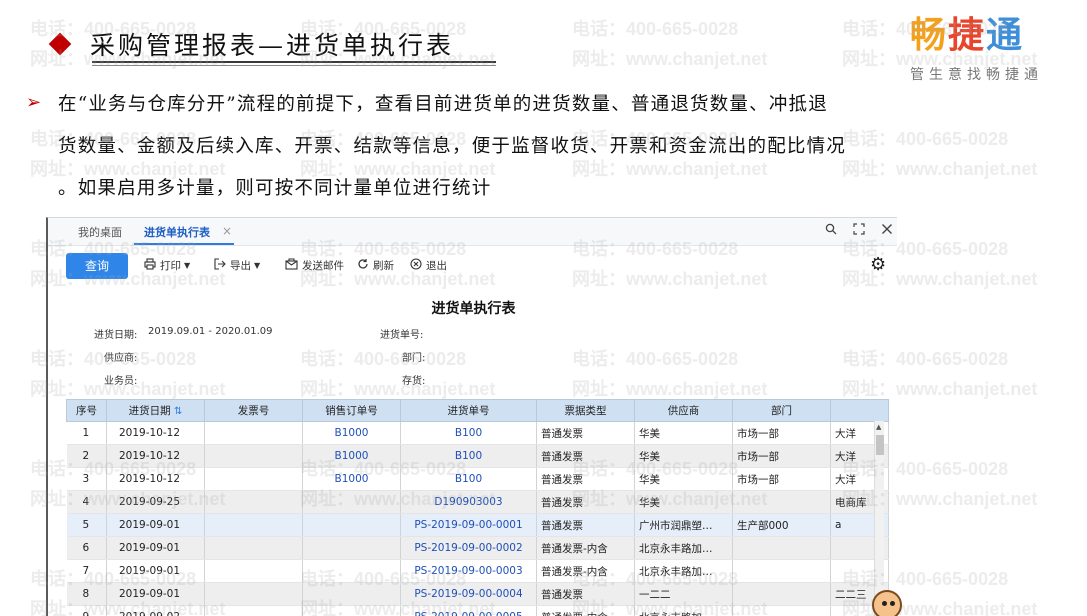  Describe the element at coordinates (468, 525) in the screenshot. I see `table-cell: PS-2019-09-00-0001` at that location.